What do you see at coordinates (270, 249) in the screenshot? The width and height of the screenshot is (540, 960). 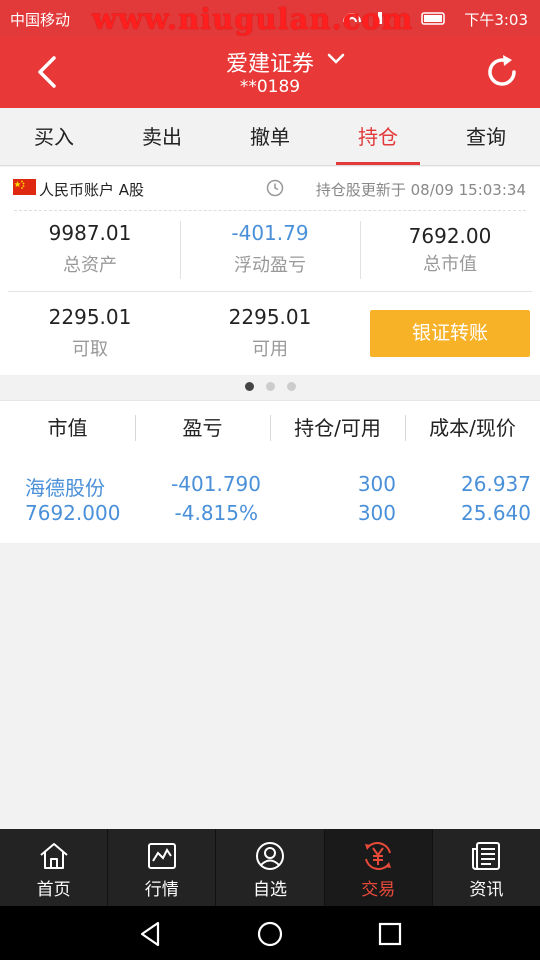 I see `floating-pl: -401.79 浮动盈亏` at bounding box center [270, 249].